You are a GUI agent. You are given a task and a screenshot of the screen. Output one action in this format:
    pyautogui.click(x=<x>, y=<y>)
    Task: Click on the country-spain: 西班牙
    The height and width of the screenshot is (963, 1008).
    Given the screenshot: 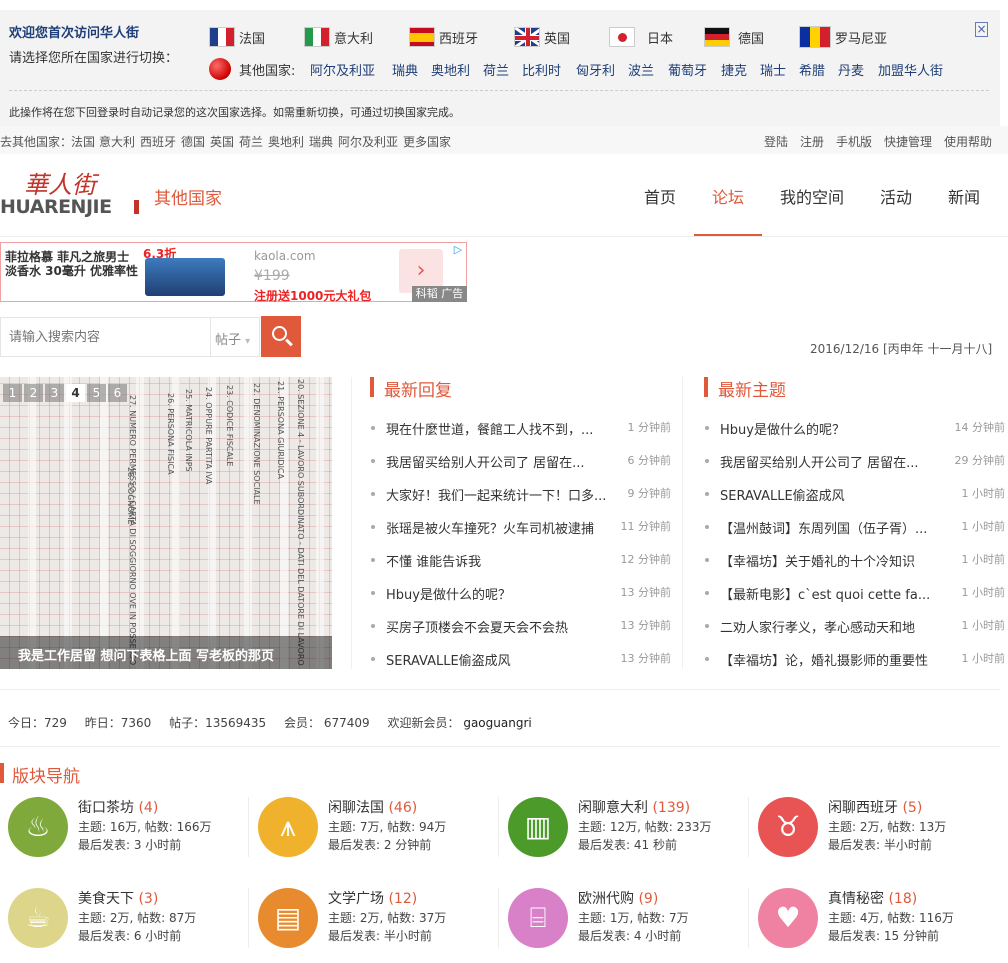 What is the action you would take?
    pyautogui.click(x=443, y=37)
    